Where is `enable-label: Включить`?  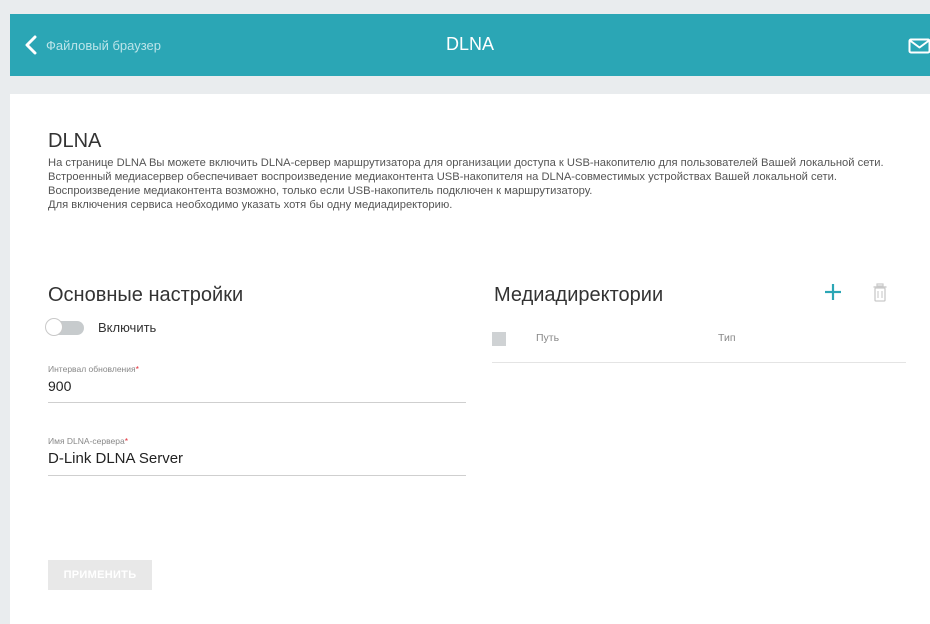
enable-label: Включить is located at coordinates (127, 327).